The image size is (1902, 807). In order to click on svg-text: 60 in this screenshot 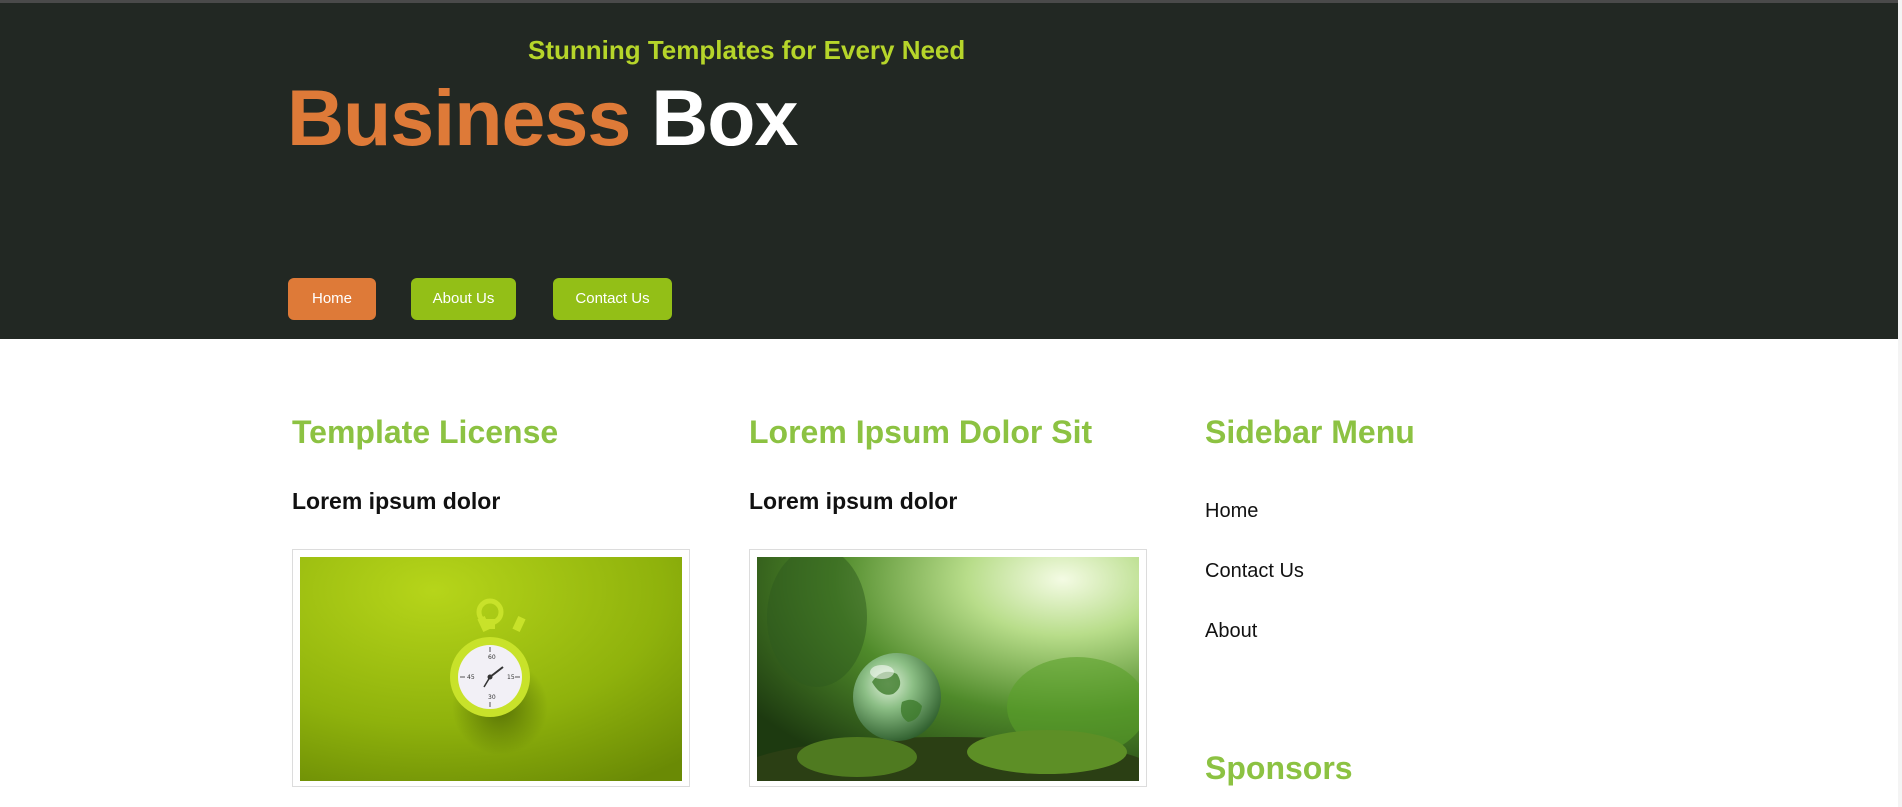, I will do `click(492, 657)`.